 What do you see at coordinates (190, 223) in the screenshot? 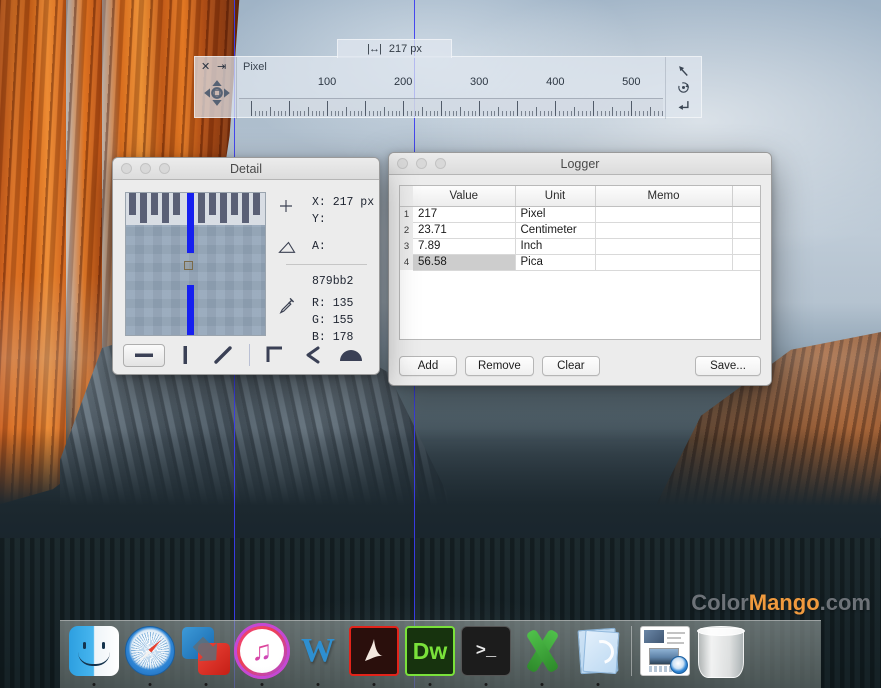
I see `magnifier-guide-upper` at bounding box center [190, 223].